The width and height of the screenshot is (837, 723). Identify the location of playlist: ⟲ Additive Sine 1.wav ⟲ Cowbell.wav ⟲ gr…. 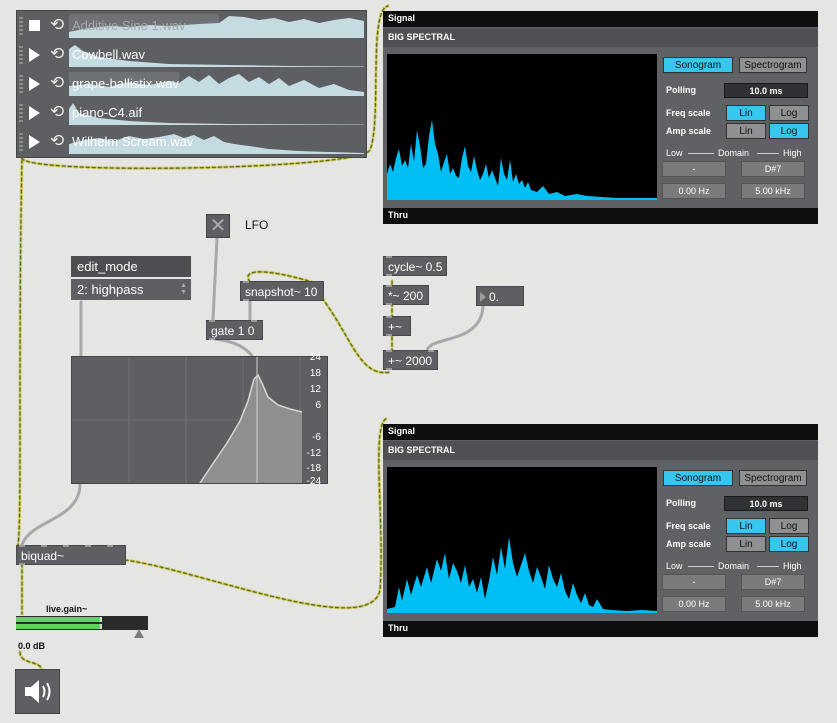
(191, 84).